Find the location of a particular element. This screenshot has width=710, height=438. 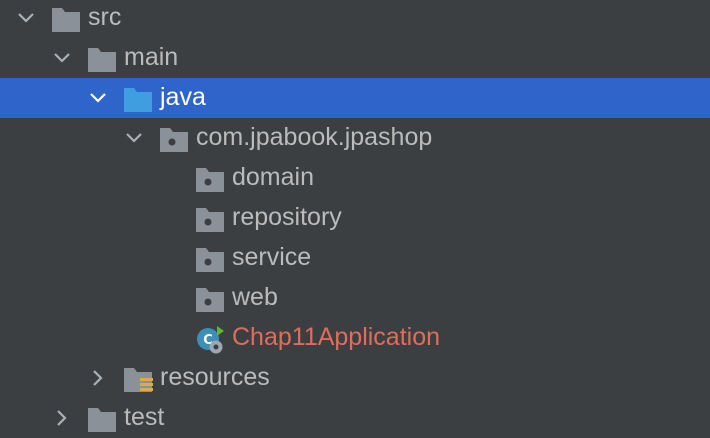

tree-label-main: main is located at coordinates (151, 57).